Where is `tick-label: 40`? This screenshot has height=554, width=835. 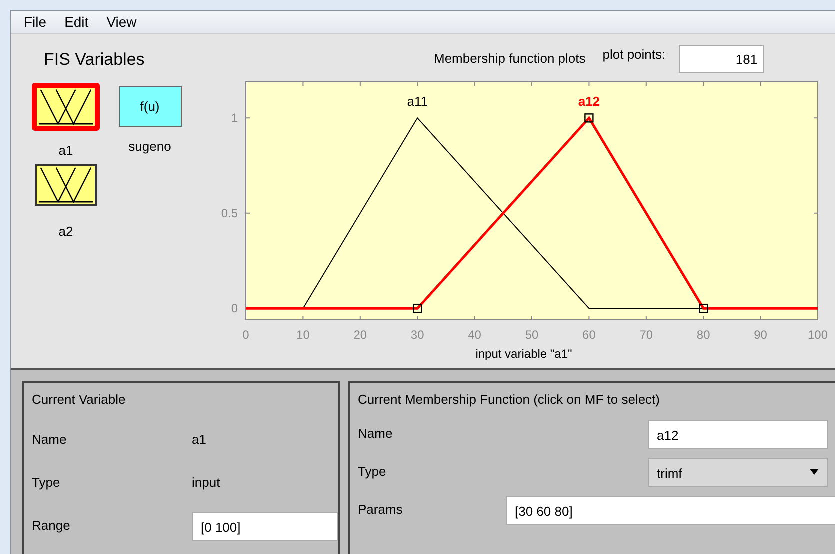
tick-label: 40 is located at coordinates (475, 335).